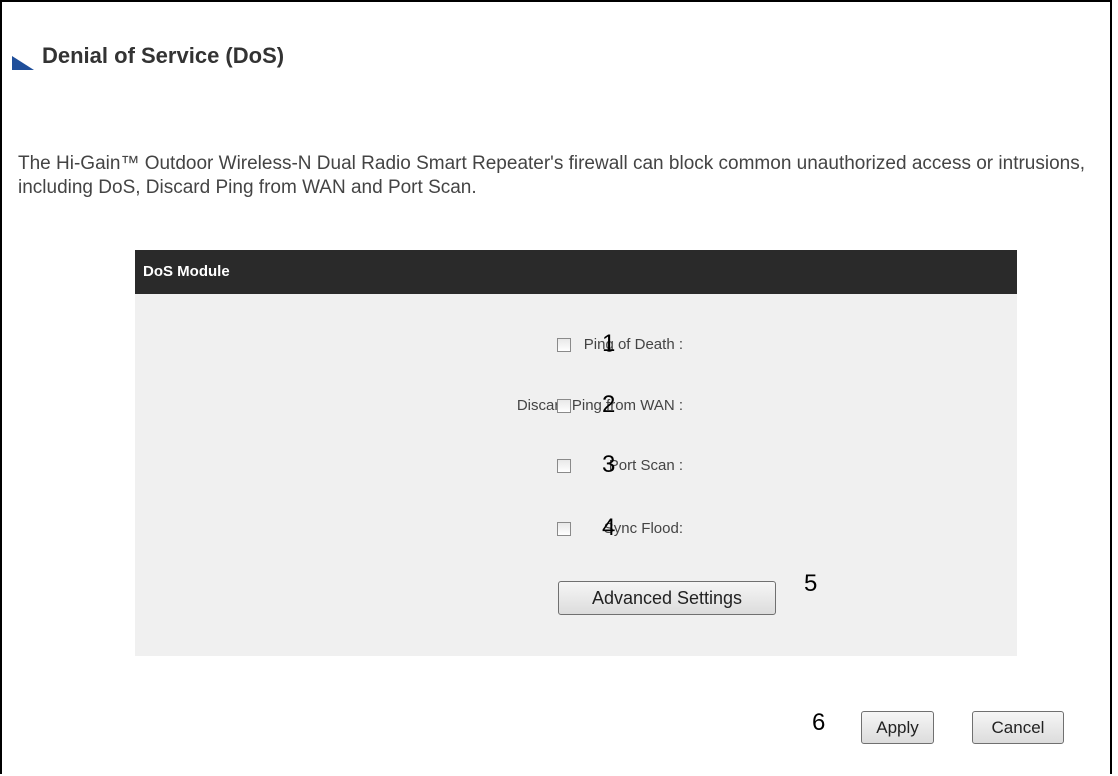  I want to click on cancel-button: Cancel, so click(1018, 727).